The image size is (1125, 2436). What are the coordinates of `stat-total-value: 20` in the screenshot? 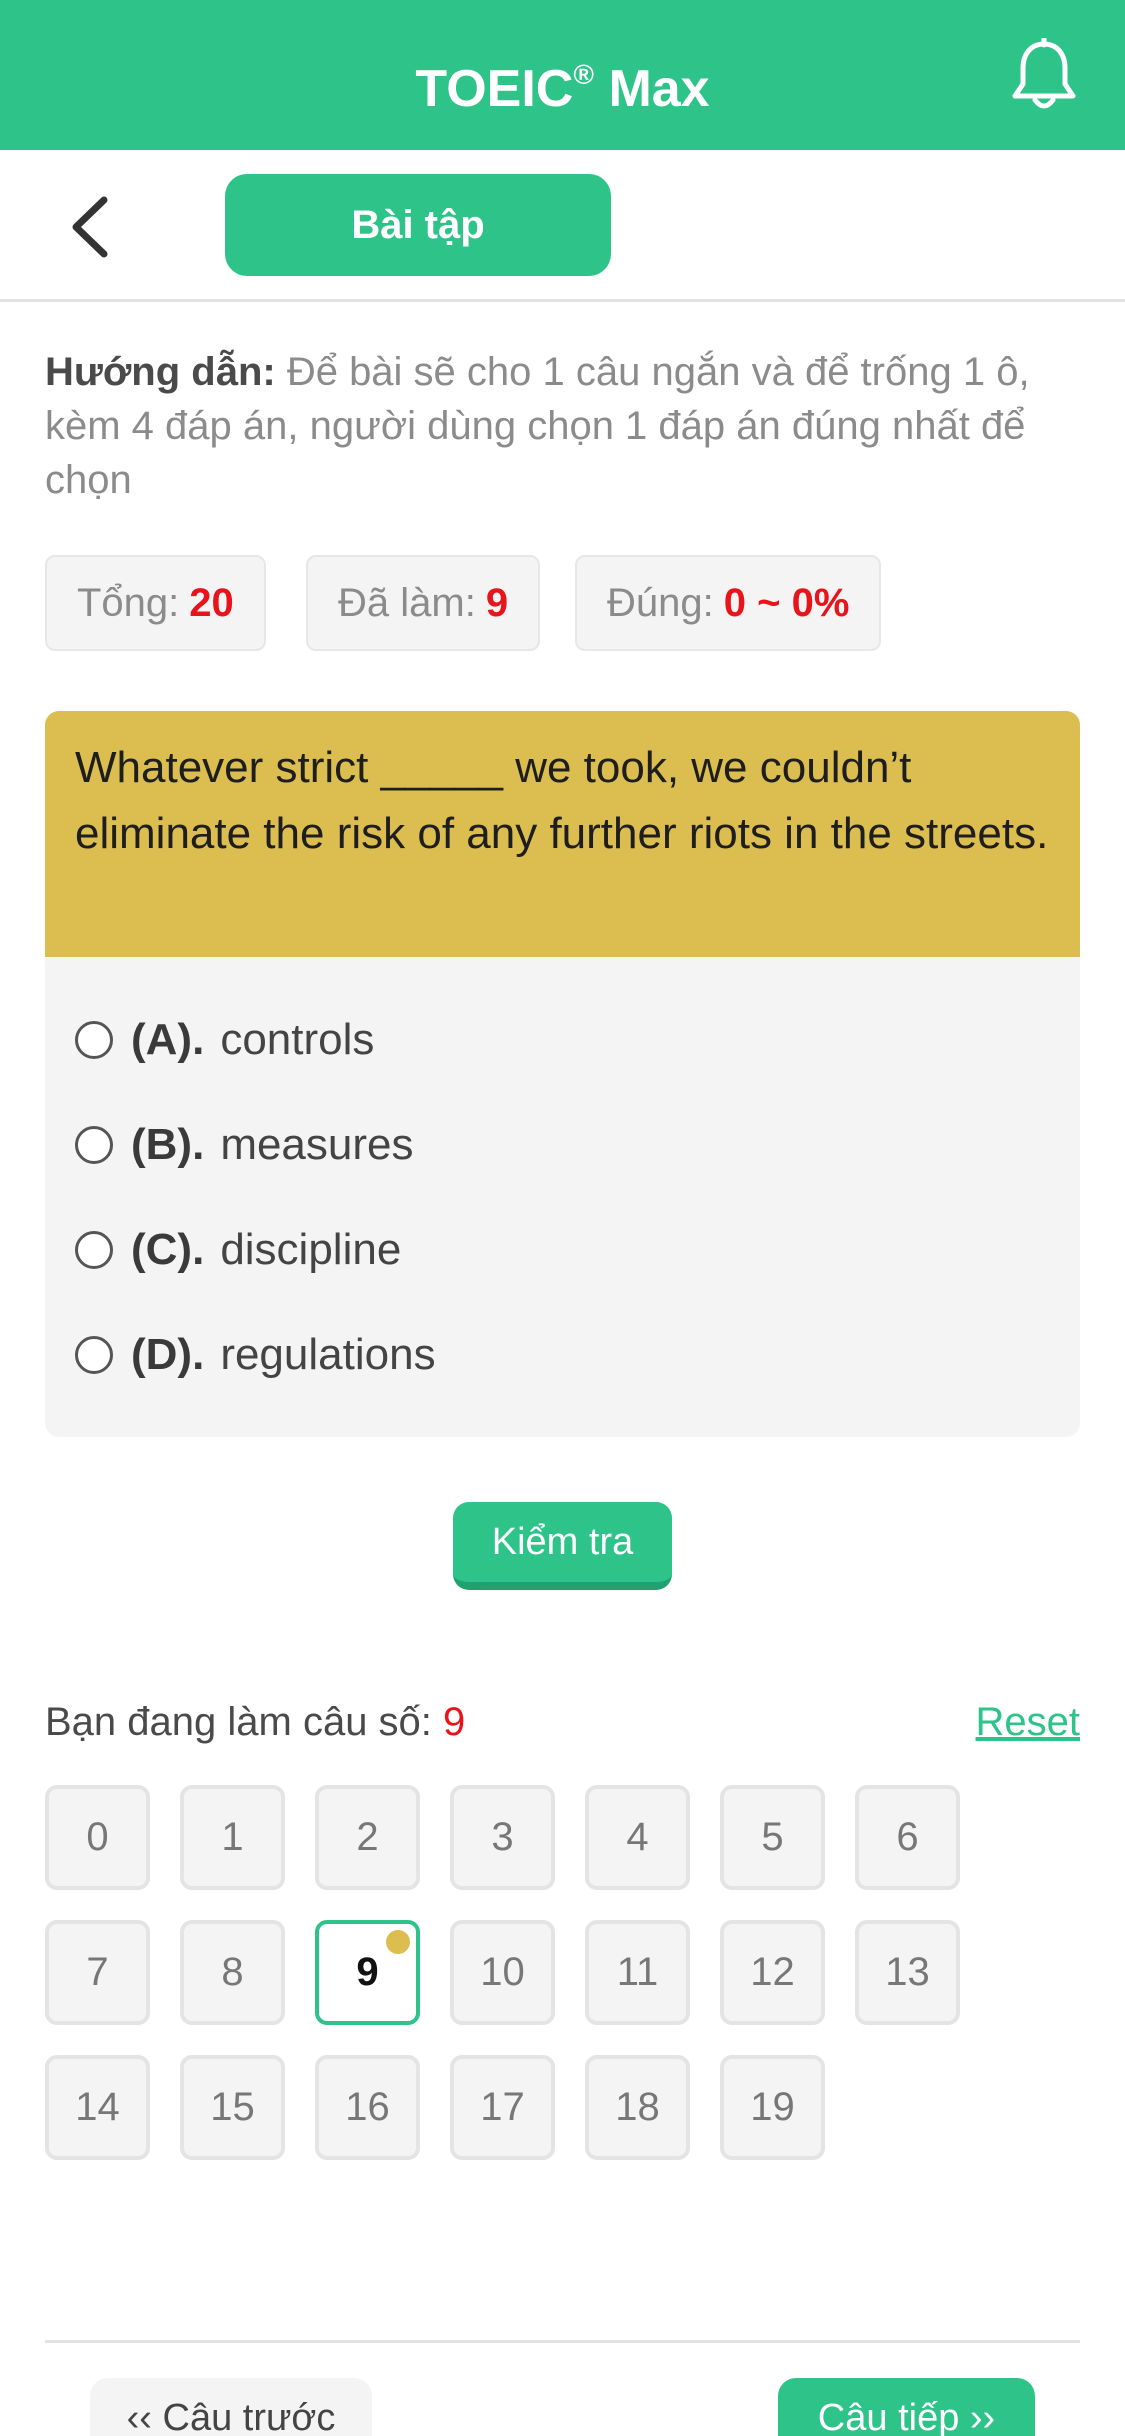 It's located at (211, 603).